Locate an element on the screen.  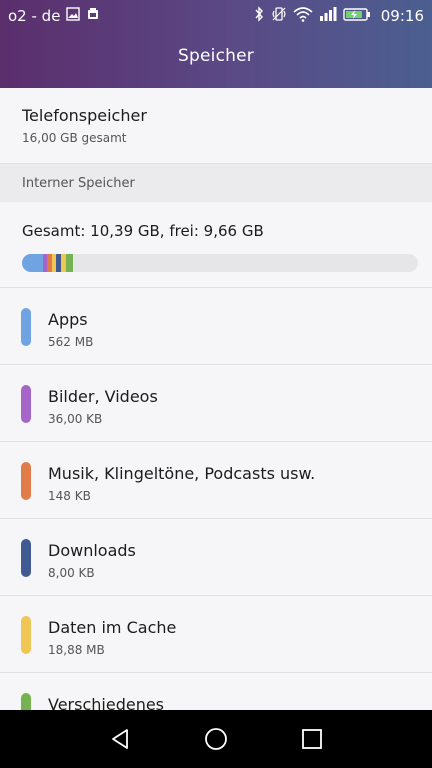
phone-storage-subtitle: 16,00 GB gesamt is located at coordinates (74, 138).